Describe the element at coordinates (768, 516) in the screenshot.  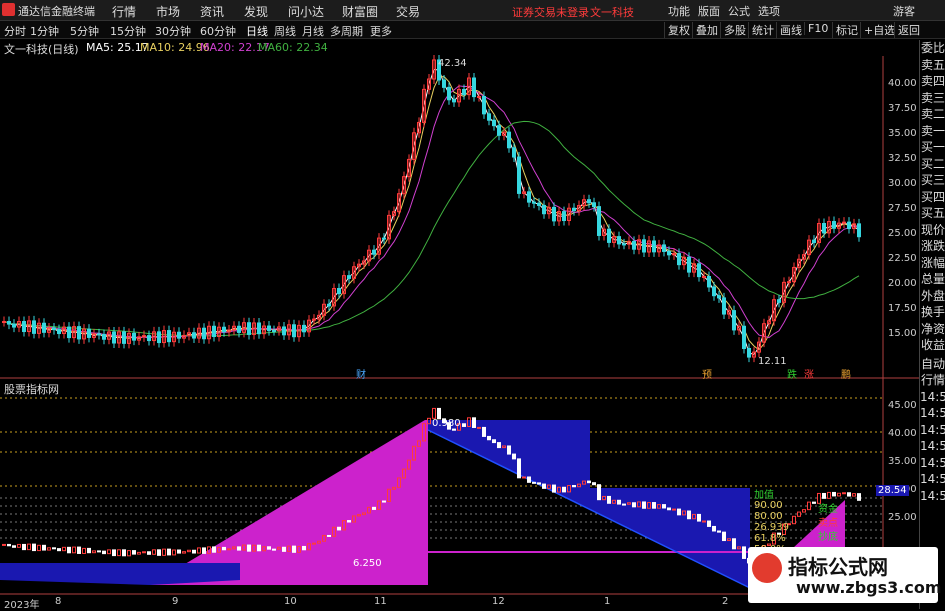
I see `indicator-right-text: 80.00` at that location.